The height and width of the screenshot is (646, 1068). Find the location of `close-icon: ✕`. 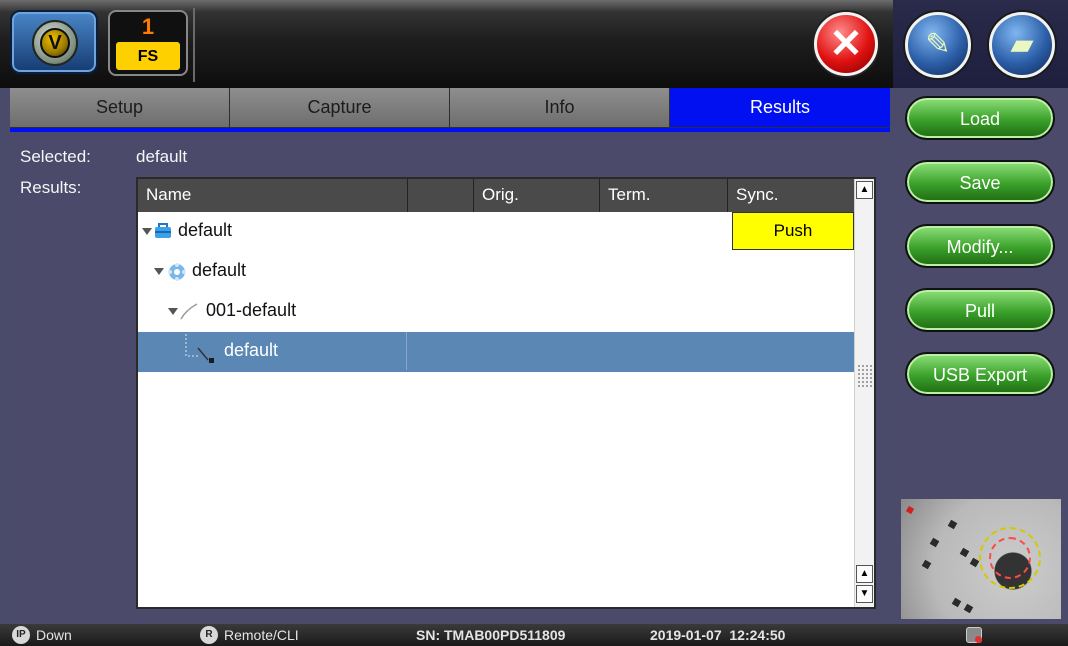

close-icon: ✕ is located at coordinates (846, 44).